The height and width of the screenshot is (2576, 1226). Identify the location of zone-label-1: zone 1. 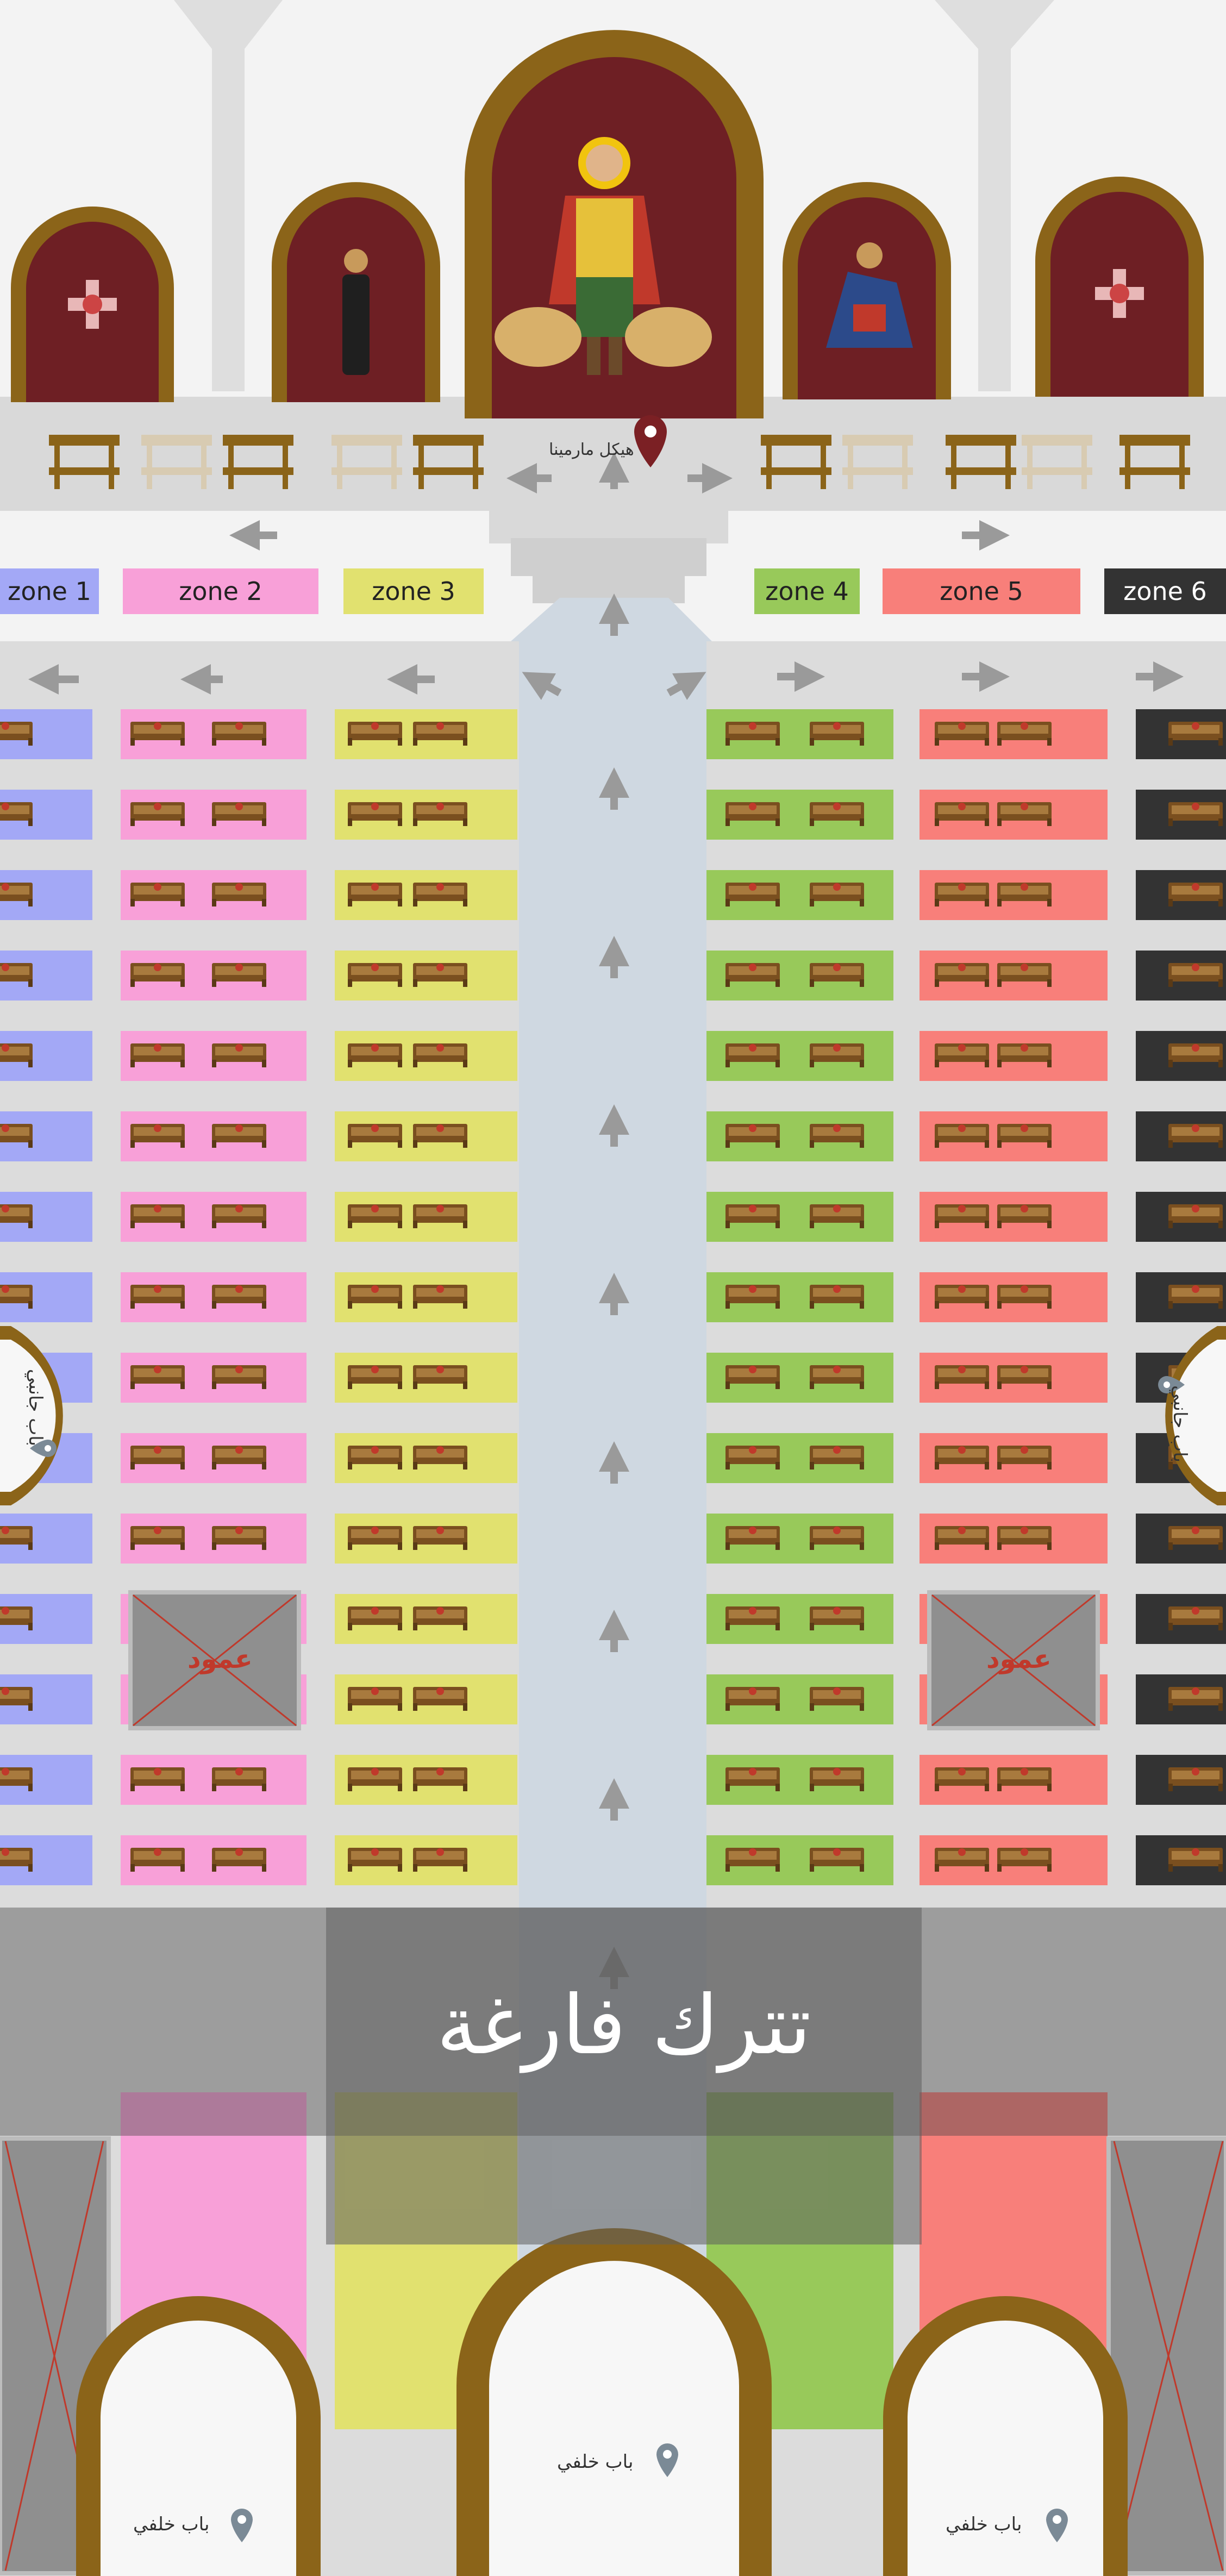
(50, 591).